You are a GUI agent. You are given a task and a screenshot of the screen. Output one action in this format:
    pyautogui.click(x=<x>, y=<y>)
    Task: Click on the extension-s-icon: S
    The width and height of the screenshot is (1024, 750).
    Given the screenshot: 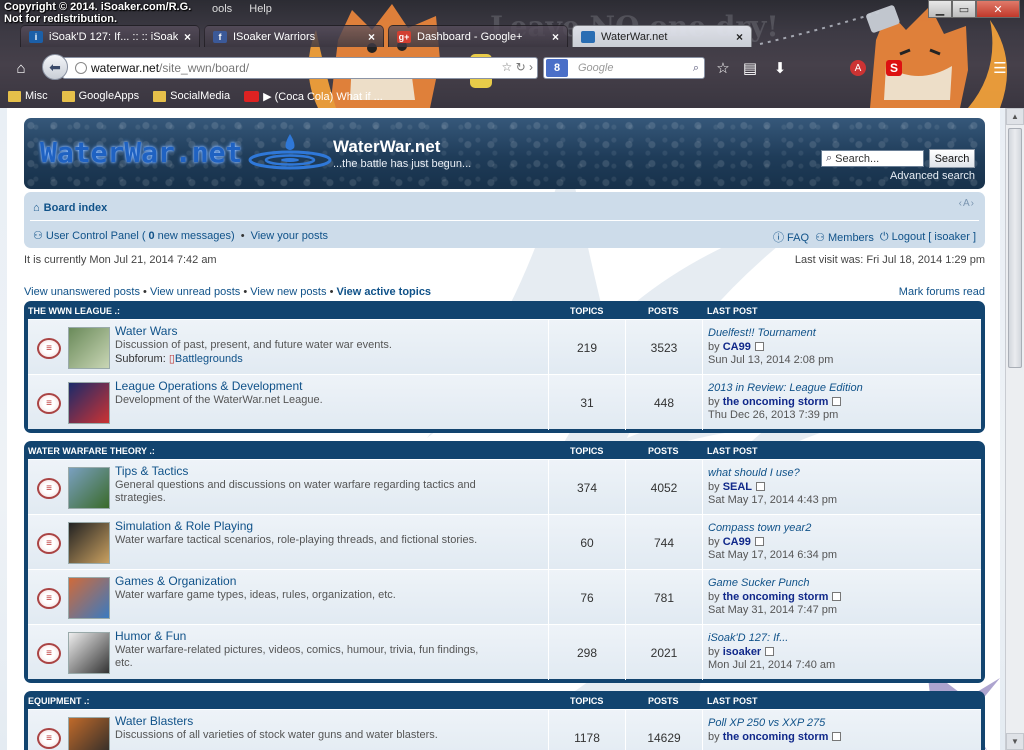 What is the action you would take?
    pyautogui.click(x=894, y=68)
    